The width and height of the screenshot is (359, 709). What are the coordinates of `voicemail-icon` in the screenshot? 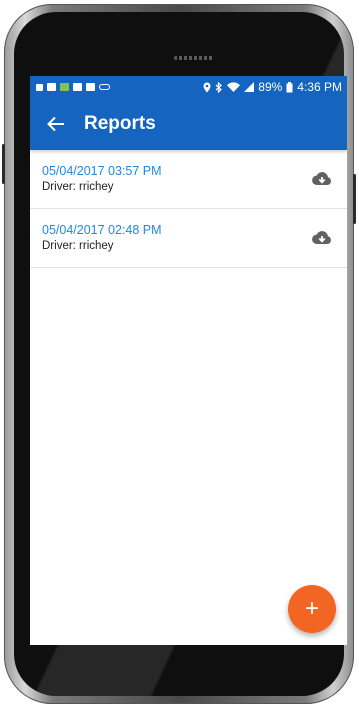 It's located at (104, 87).